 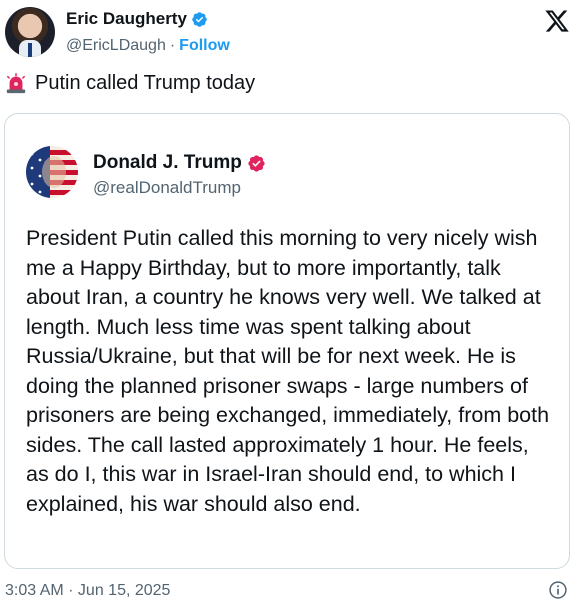 What do you see at coordinates (289, 33) in the screenshot?
I see `tweet-header: Eric Daugherty @EricLDaugh · Follow` at bounding box center [289, 33].